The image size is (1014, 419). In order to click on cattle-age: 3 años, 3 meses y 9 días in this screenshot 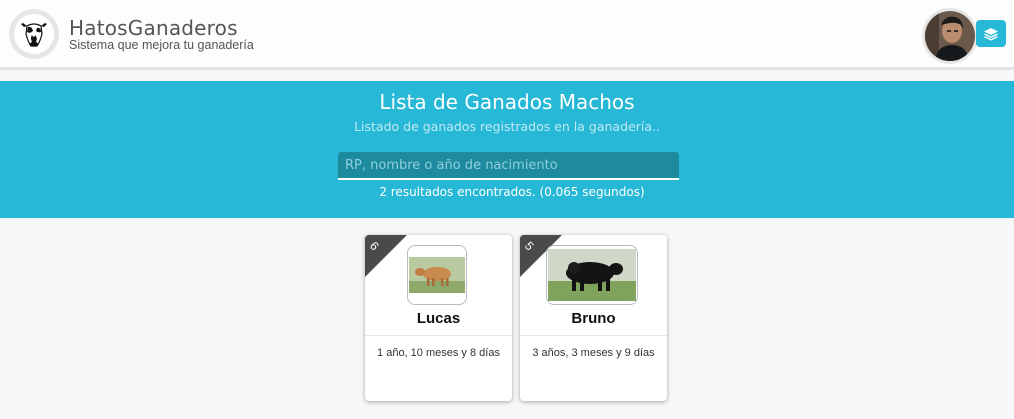, I will do `click(593, 353)`.